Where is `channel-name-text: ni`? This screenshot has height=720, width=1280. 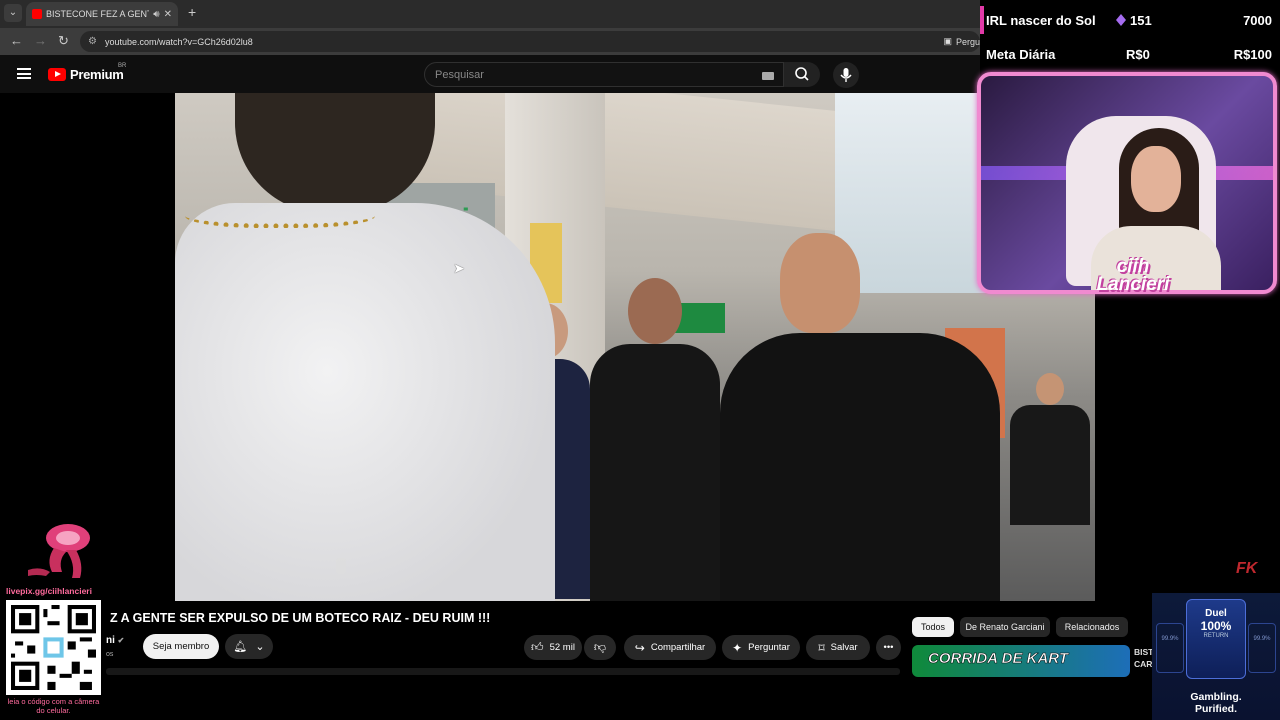 channel-name-text: ni is located at coordinates (110, 640).